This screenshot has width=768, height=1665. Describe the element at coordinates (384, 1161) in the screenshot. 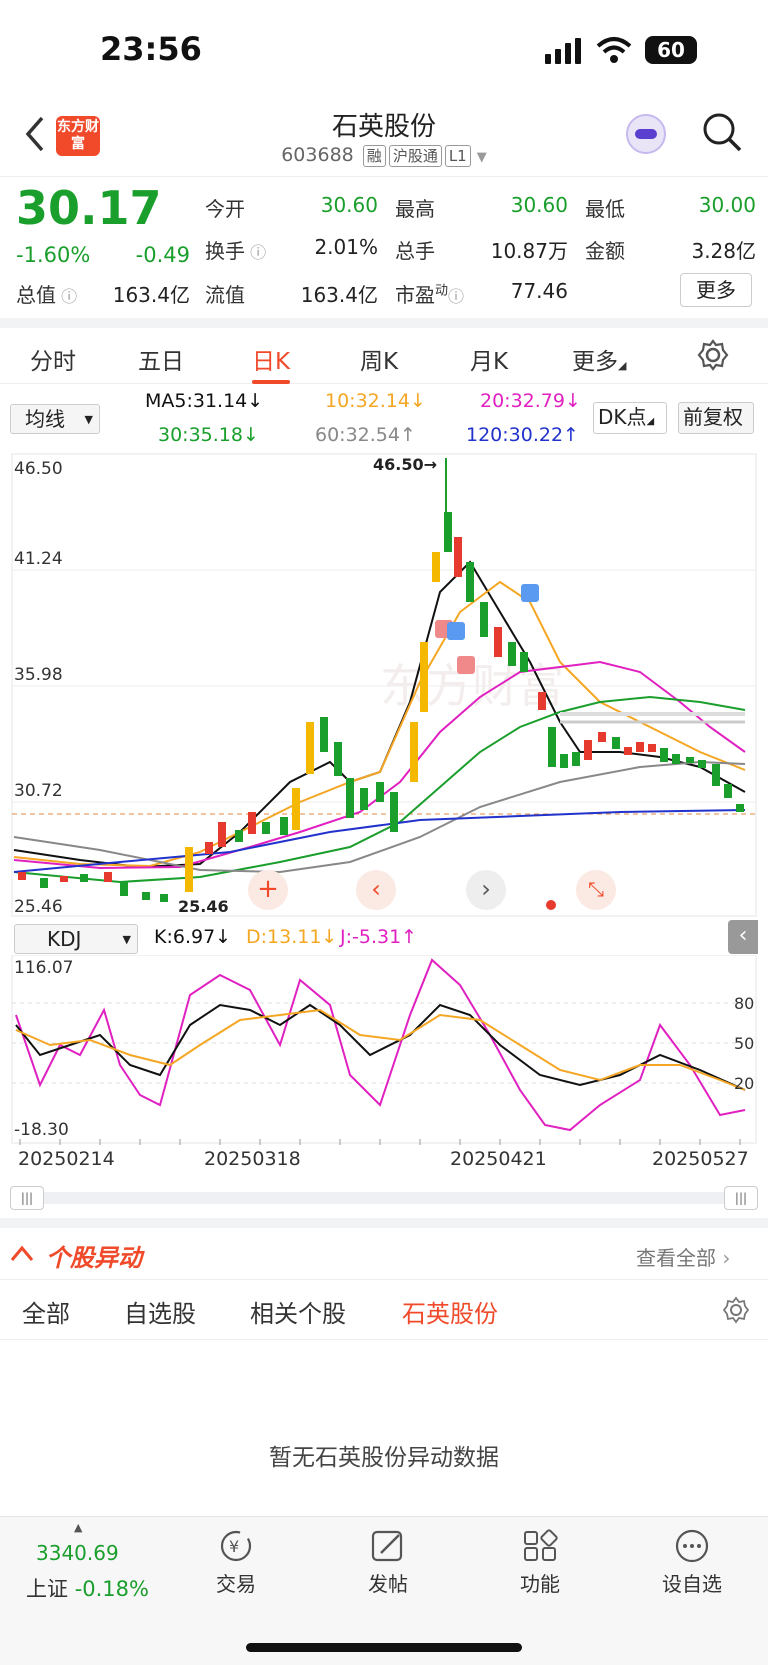

I see `date-axis: 20250214 20250318 20250421 20250527` at that location.